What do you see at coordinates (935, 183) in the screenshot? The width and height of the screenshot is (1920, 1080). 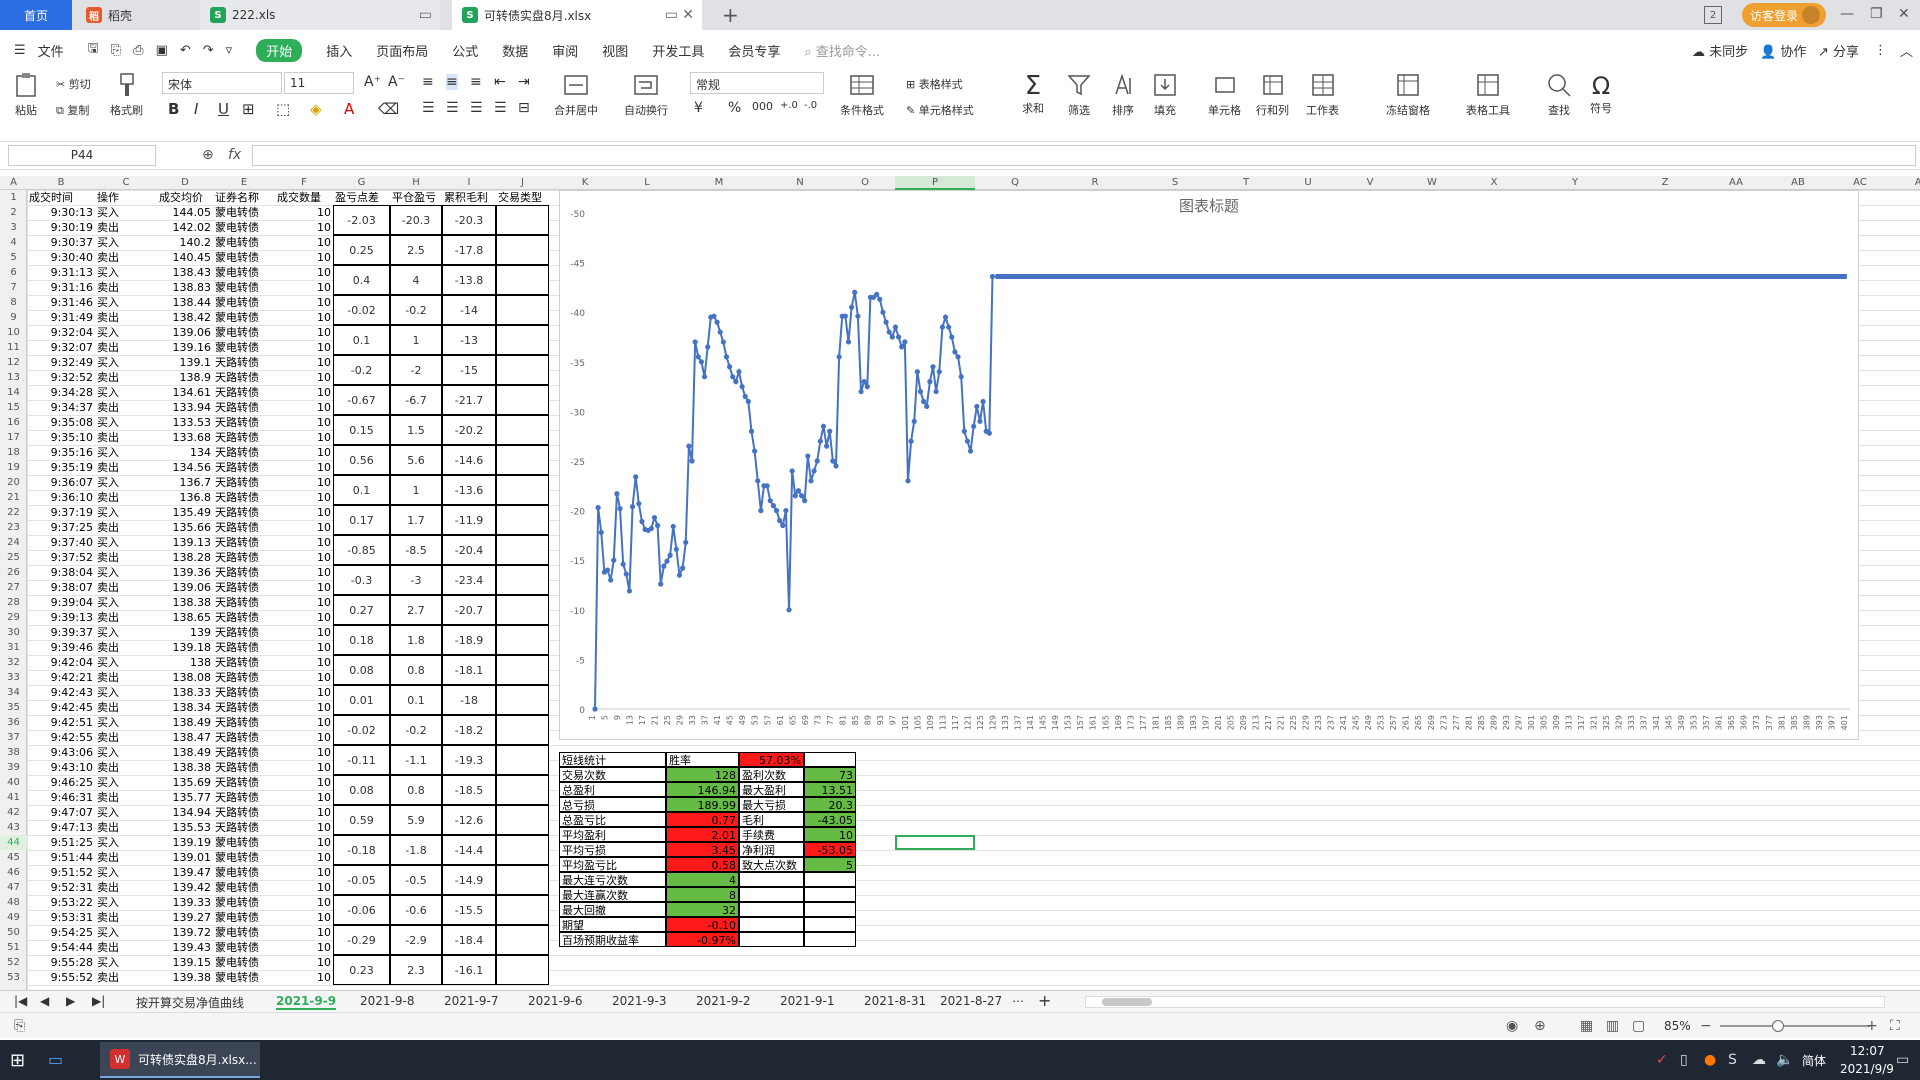 I see `column-header-P: P` at bounding box center [935, 183].